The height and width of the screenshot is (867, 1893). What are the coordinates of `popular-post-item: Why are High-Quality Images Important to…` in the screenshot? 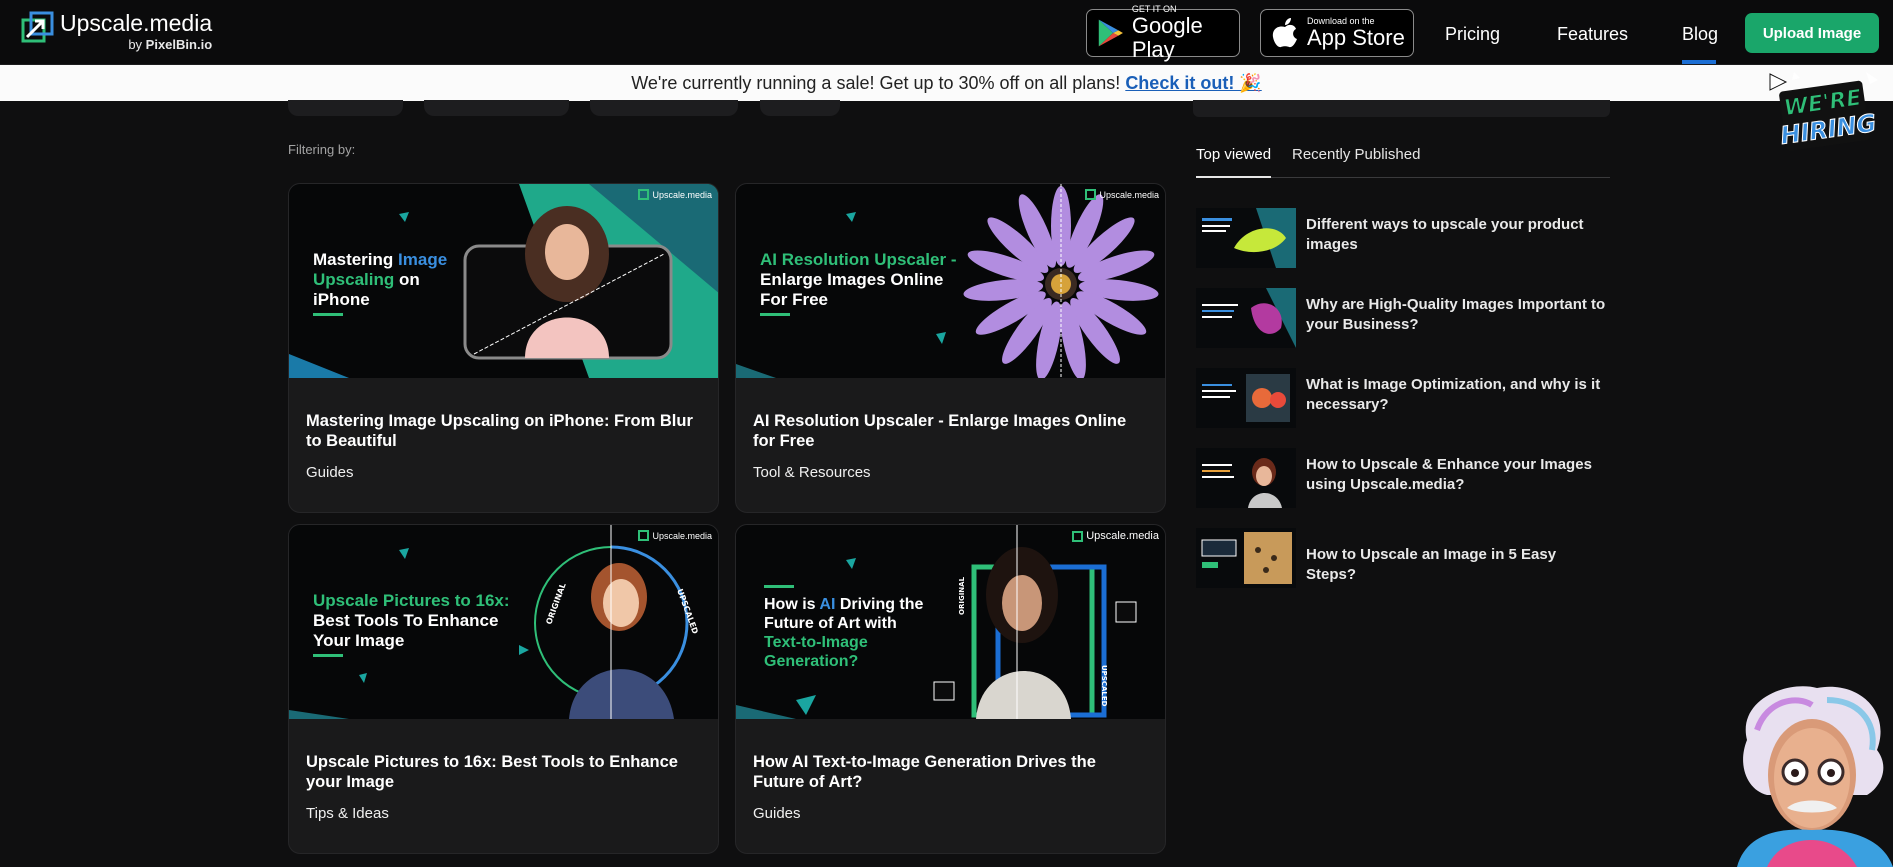 It's located at (1403, 318).